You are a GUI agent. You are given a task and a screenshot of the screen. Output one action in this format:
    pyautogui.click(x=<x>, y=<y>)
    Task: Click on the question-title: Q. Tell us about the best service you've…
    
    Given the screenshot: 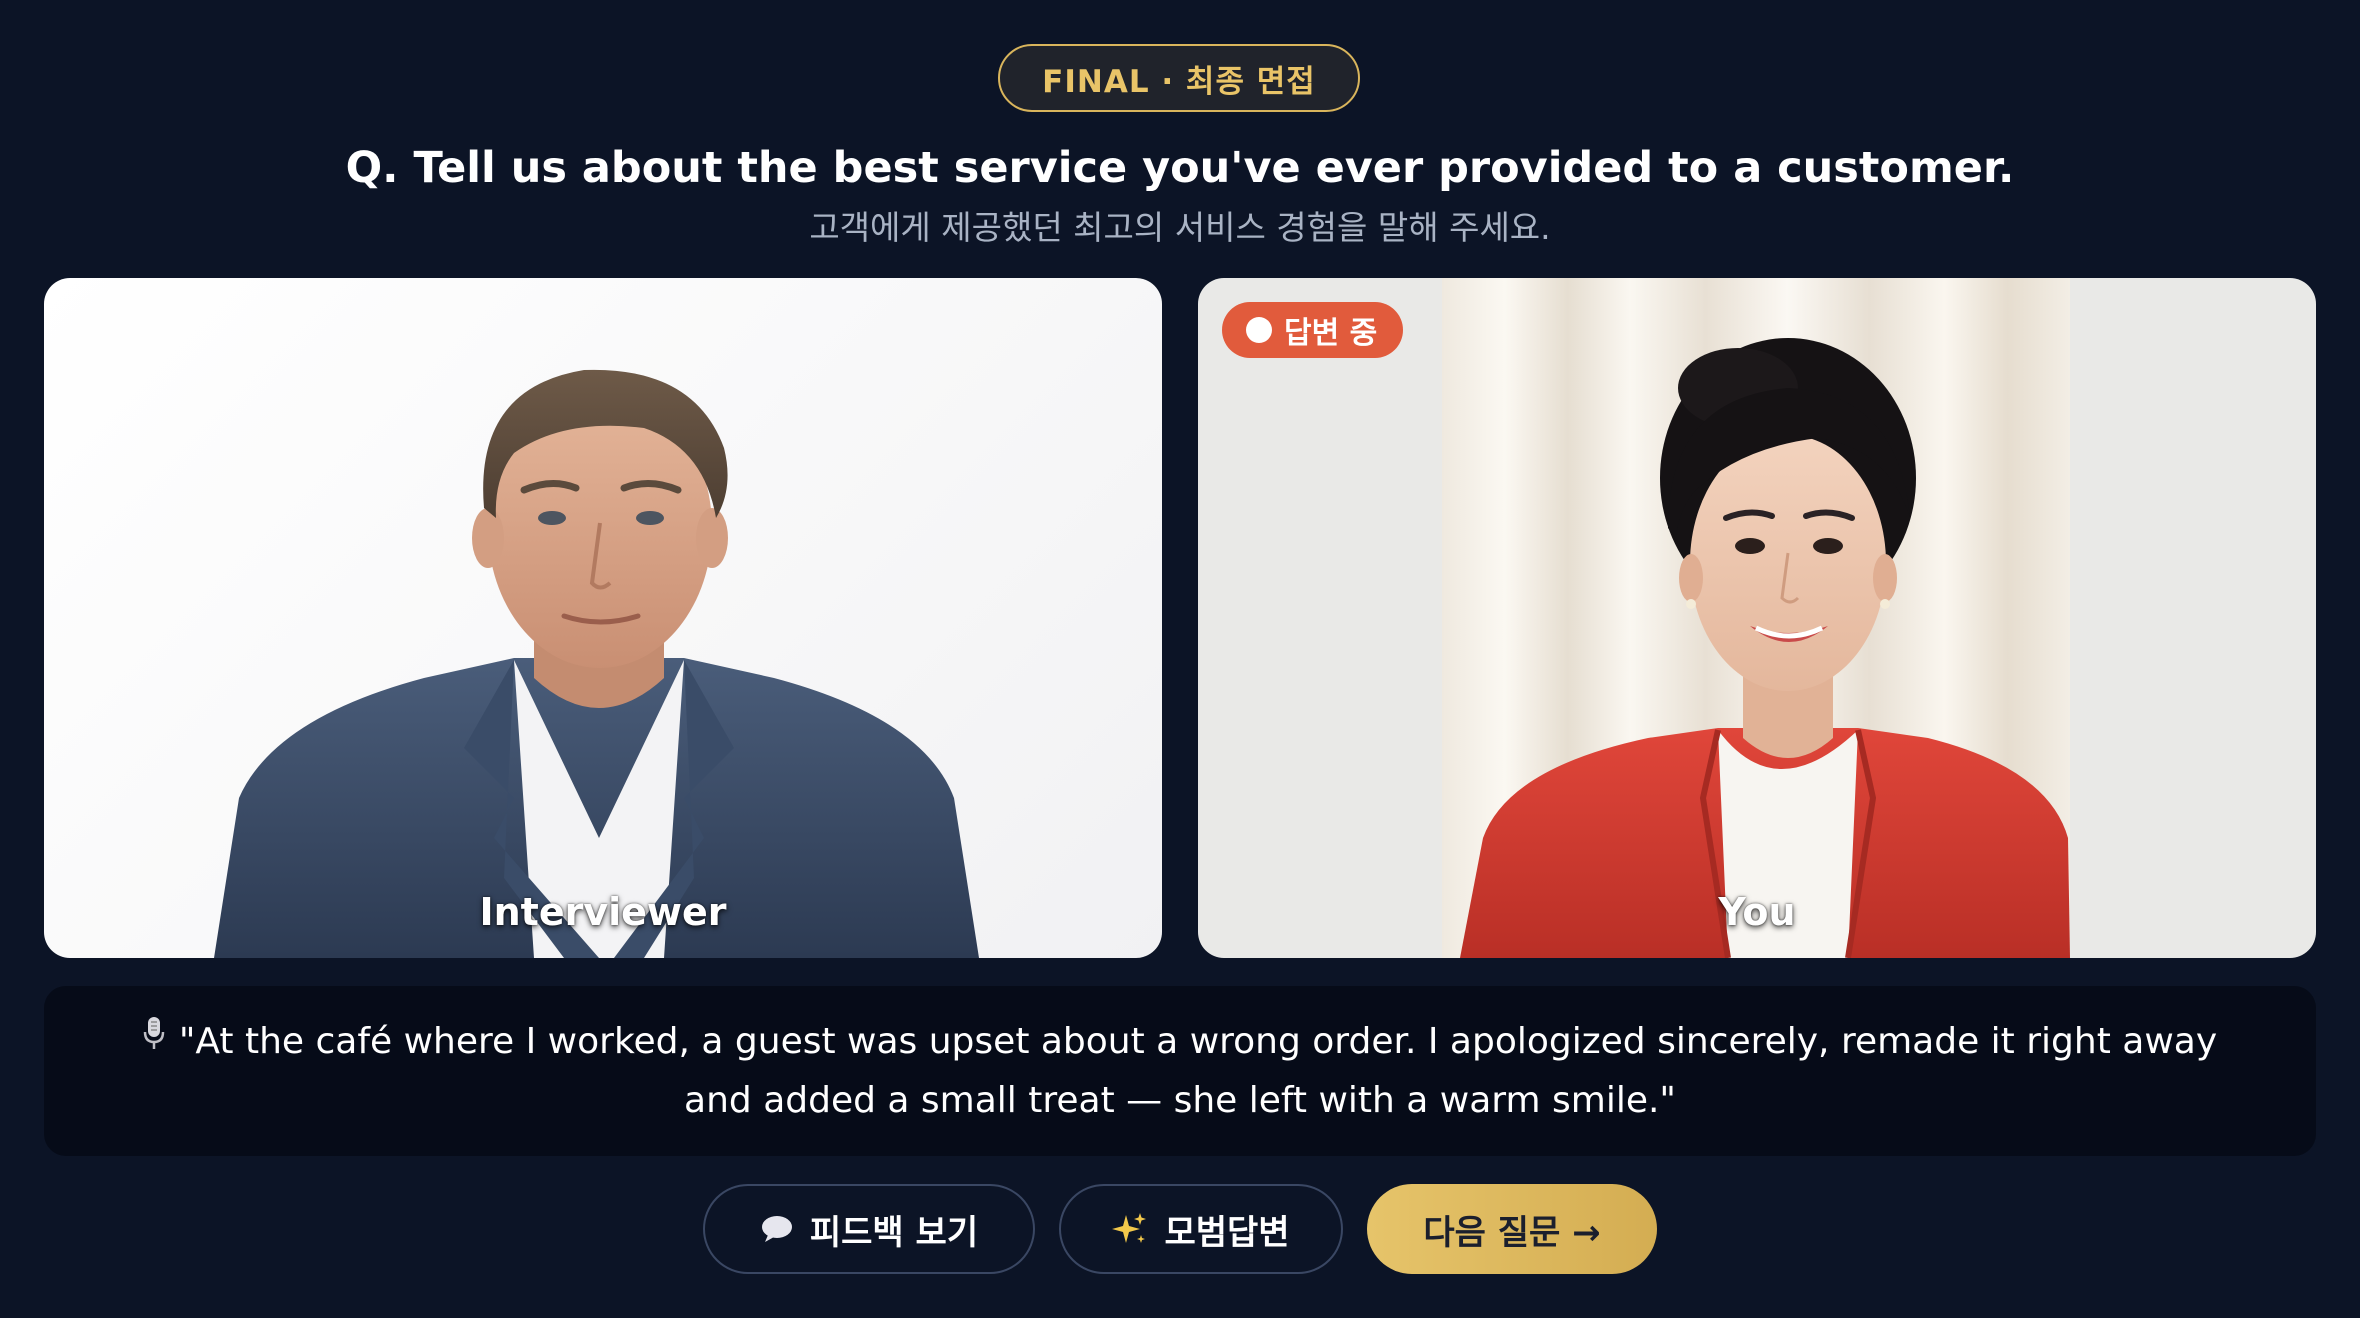 What is the action you would take?
    pyautogui.click(x=1180, y=168)
    